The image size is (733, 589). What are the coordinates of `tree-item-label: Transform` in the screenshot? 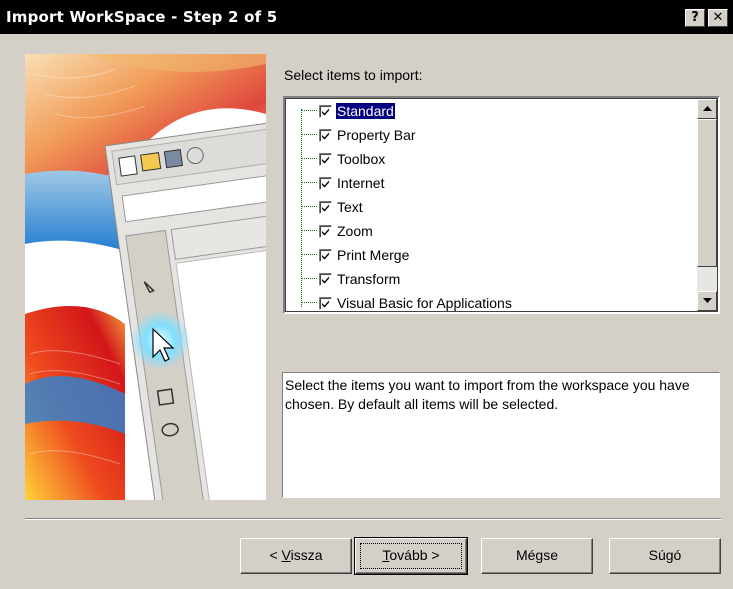 It's located at (369, 279).